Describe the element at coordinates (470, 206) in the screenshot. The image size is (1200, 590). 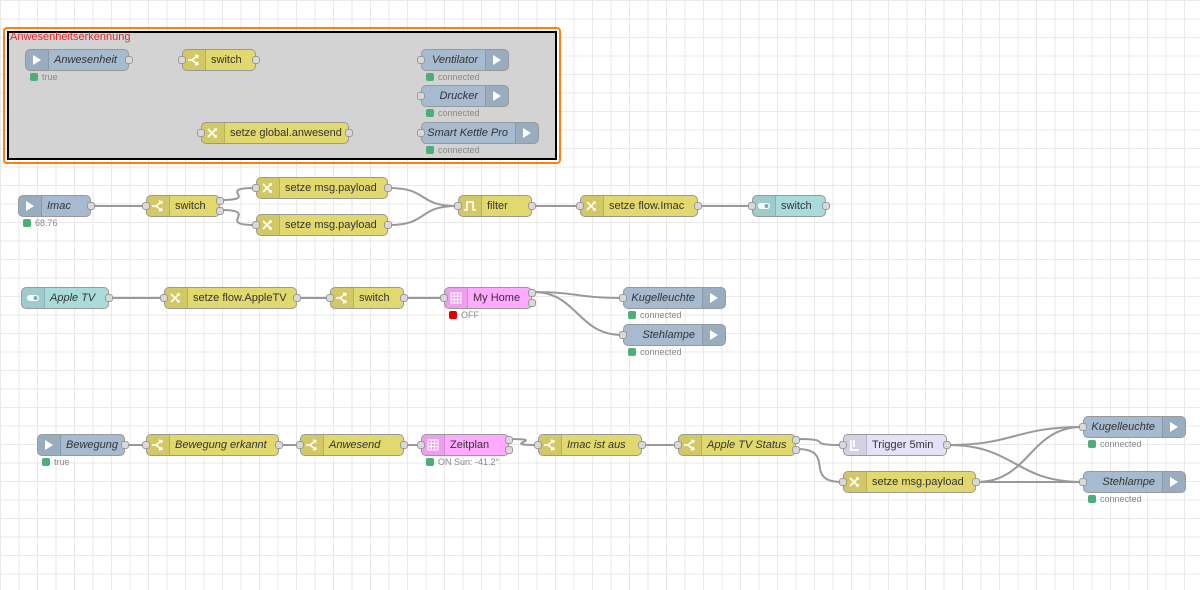
I see `filter-icon` at that location.